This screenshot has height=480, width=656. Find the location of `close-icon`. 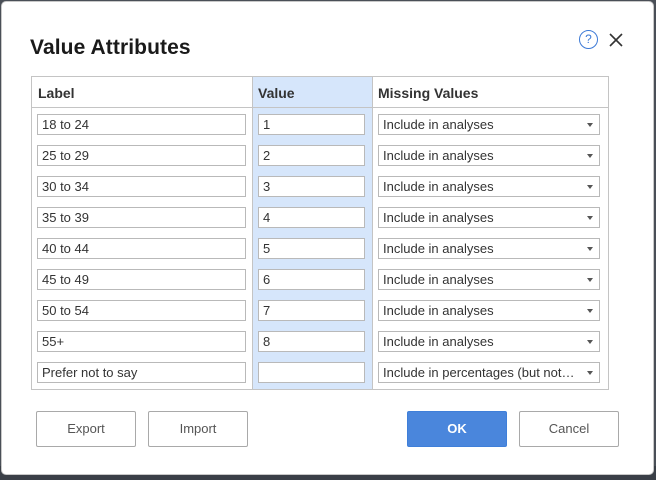

close-icon is located at coordinates (616, 40).